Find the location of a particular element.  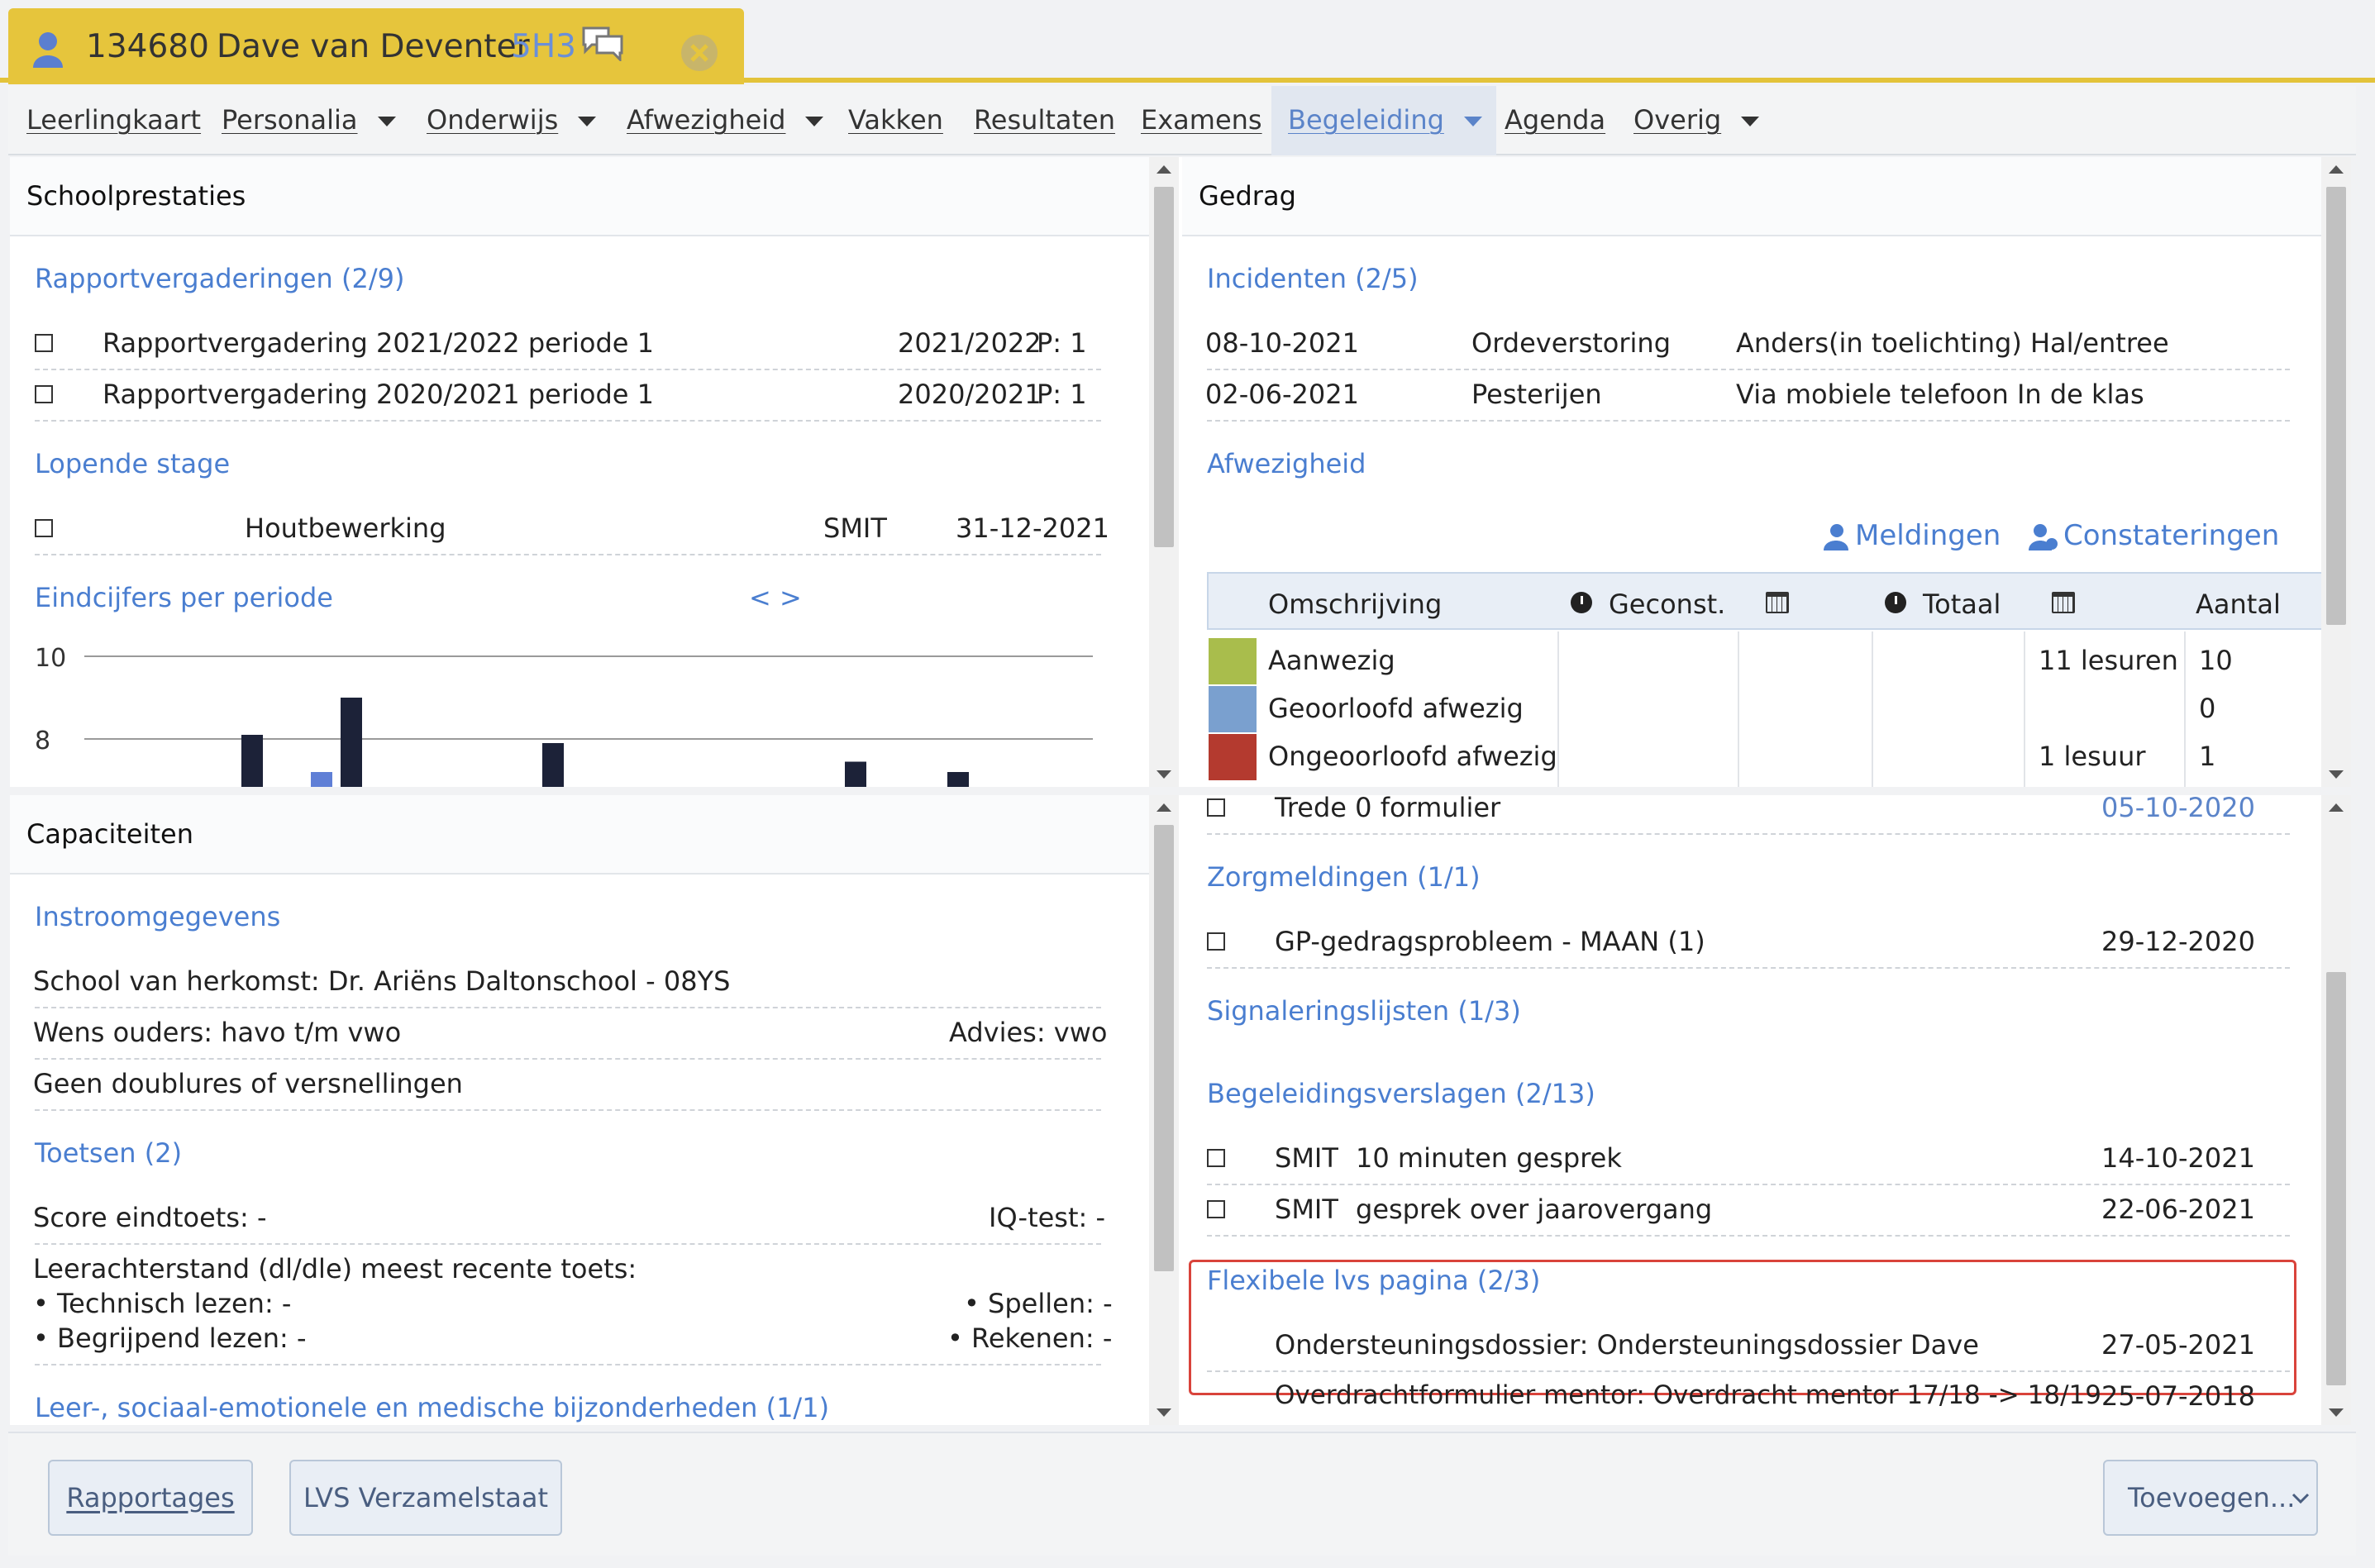

nav-afwezigheid: Afwezigheid is located at coordinates (725, 120).